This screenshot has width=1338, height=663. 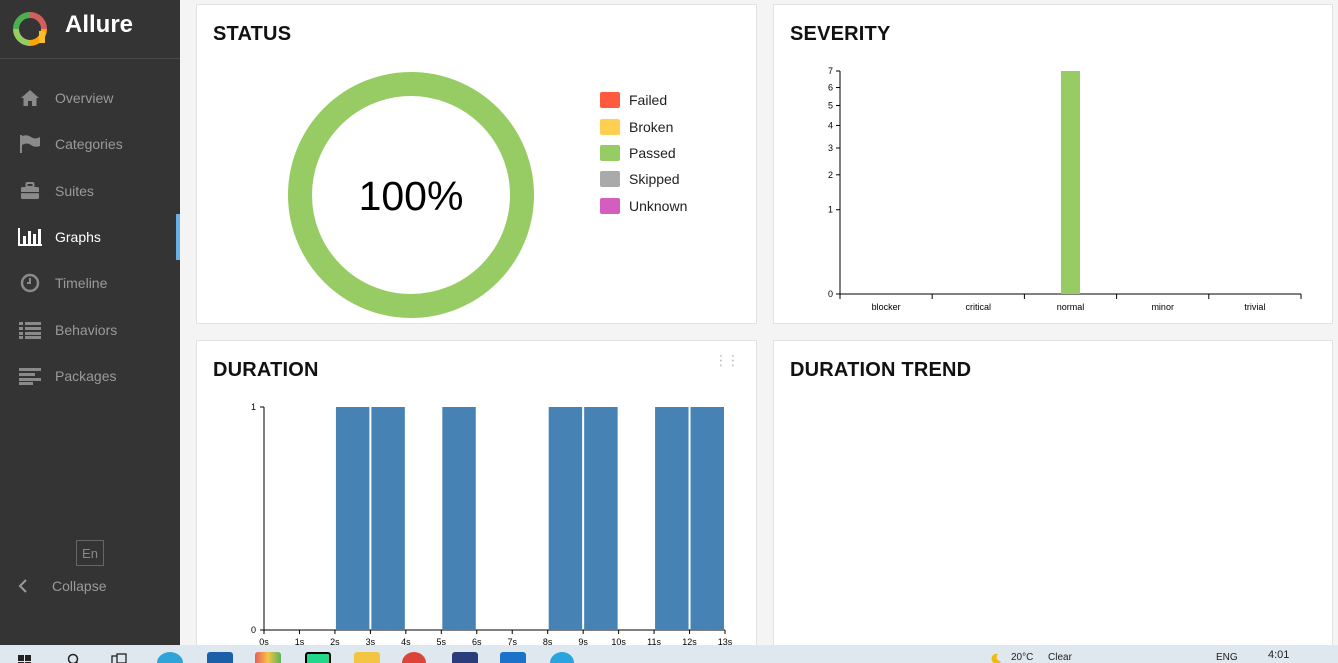 I want to click on status-donut-chart: 100%, so click(x=411, y=195).